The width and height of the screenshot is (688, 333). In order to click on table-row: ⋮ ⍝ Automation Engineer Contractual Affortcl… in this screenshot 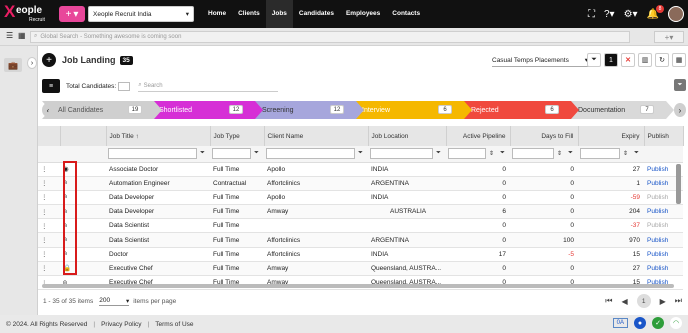, I will do `click(360, 183)`.